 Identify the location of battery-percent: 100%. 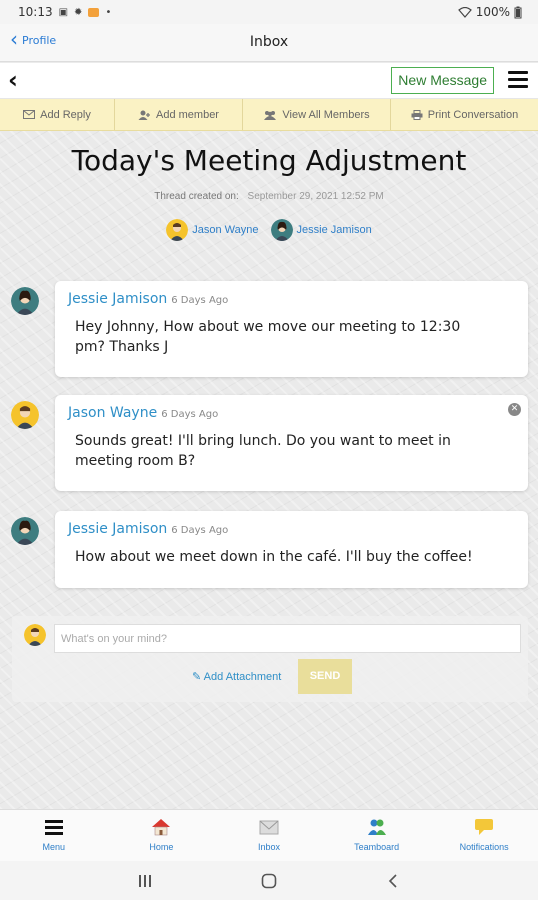
(492, 12).